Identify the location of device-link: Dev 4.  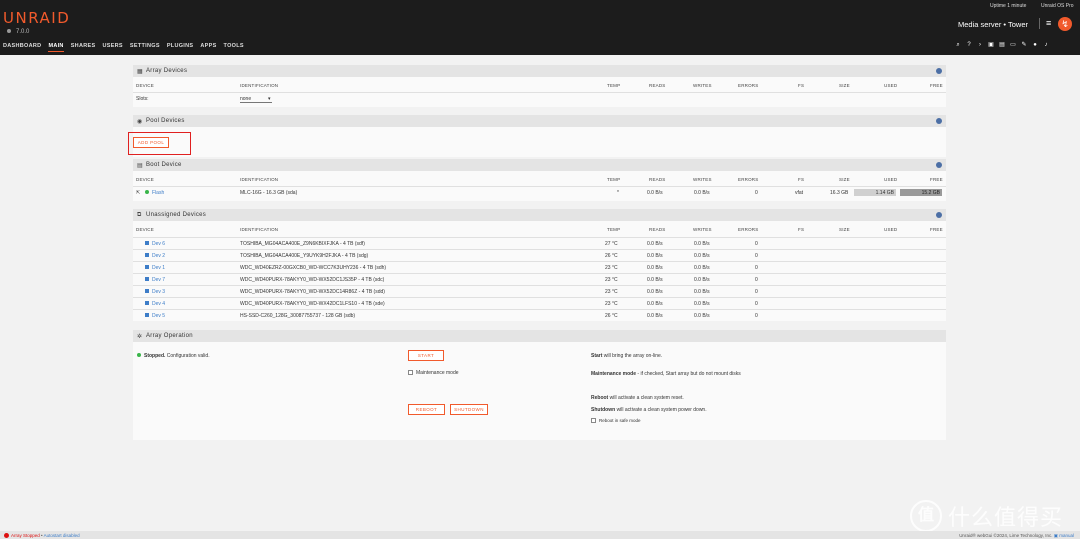
(155, 304).